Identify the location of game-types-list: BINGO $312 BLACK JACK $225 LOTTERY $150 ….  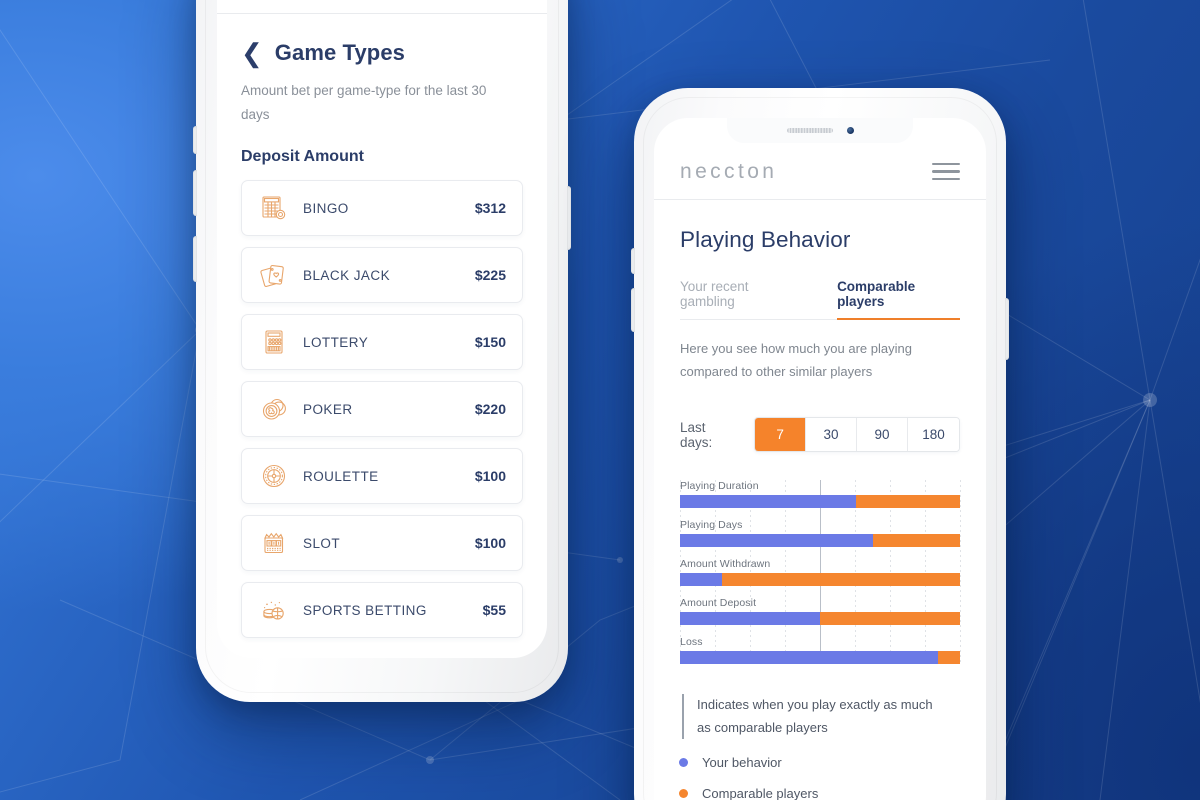
(382, 409).